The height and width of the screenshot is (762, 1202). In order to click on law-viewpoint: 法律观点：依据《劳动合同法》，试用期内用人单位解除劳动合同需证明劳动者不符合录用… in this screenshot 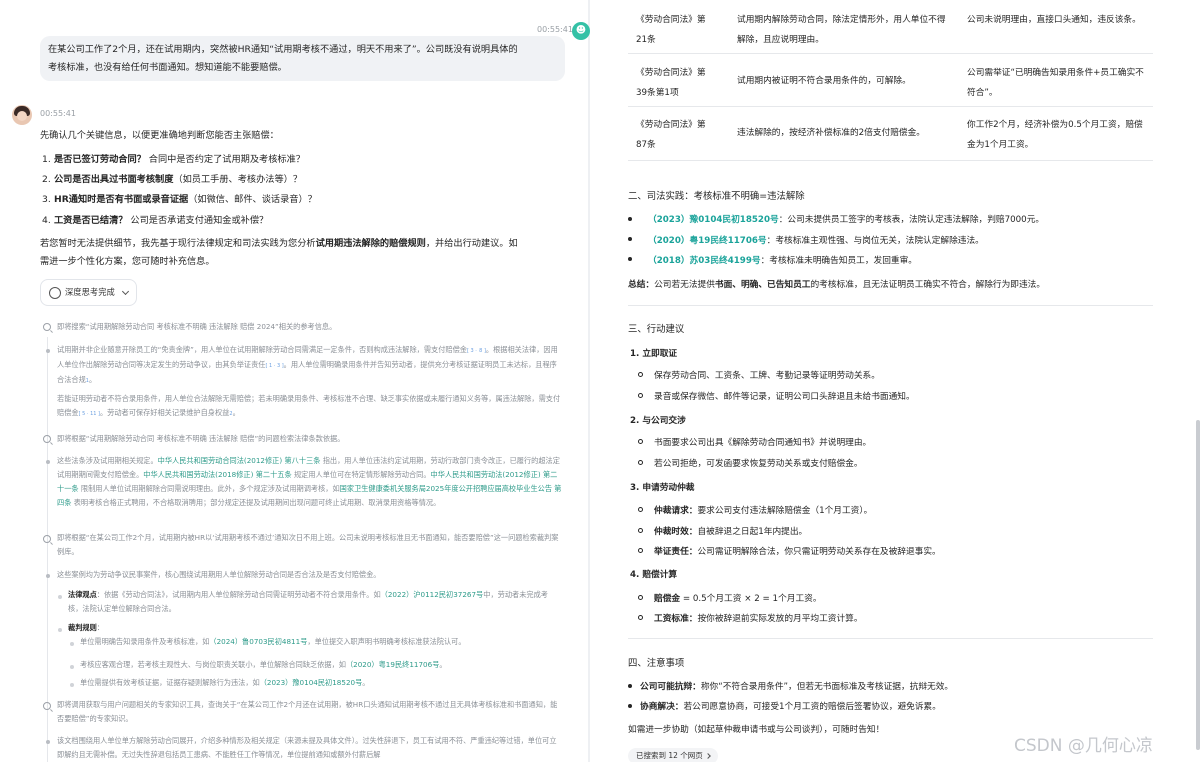, I will do `click(308, 601)`.